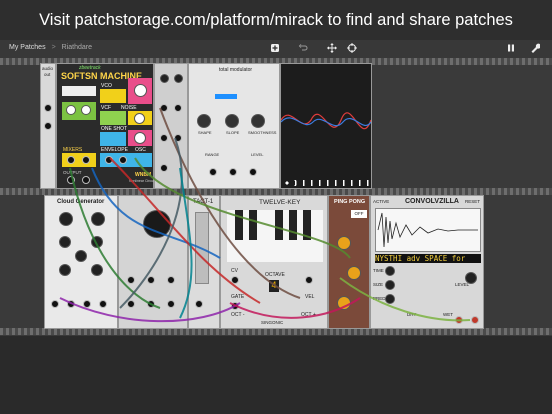 Image resolution: width=552 pixels, height=414 pixels. I want to click on rack-rail-bottom, so click(276, 331).